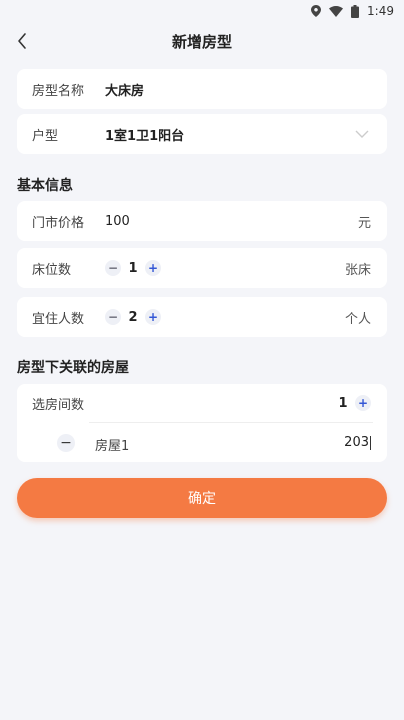  I want to click on room-item: − 房屋1 203, so click(202, 442).